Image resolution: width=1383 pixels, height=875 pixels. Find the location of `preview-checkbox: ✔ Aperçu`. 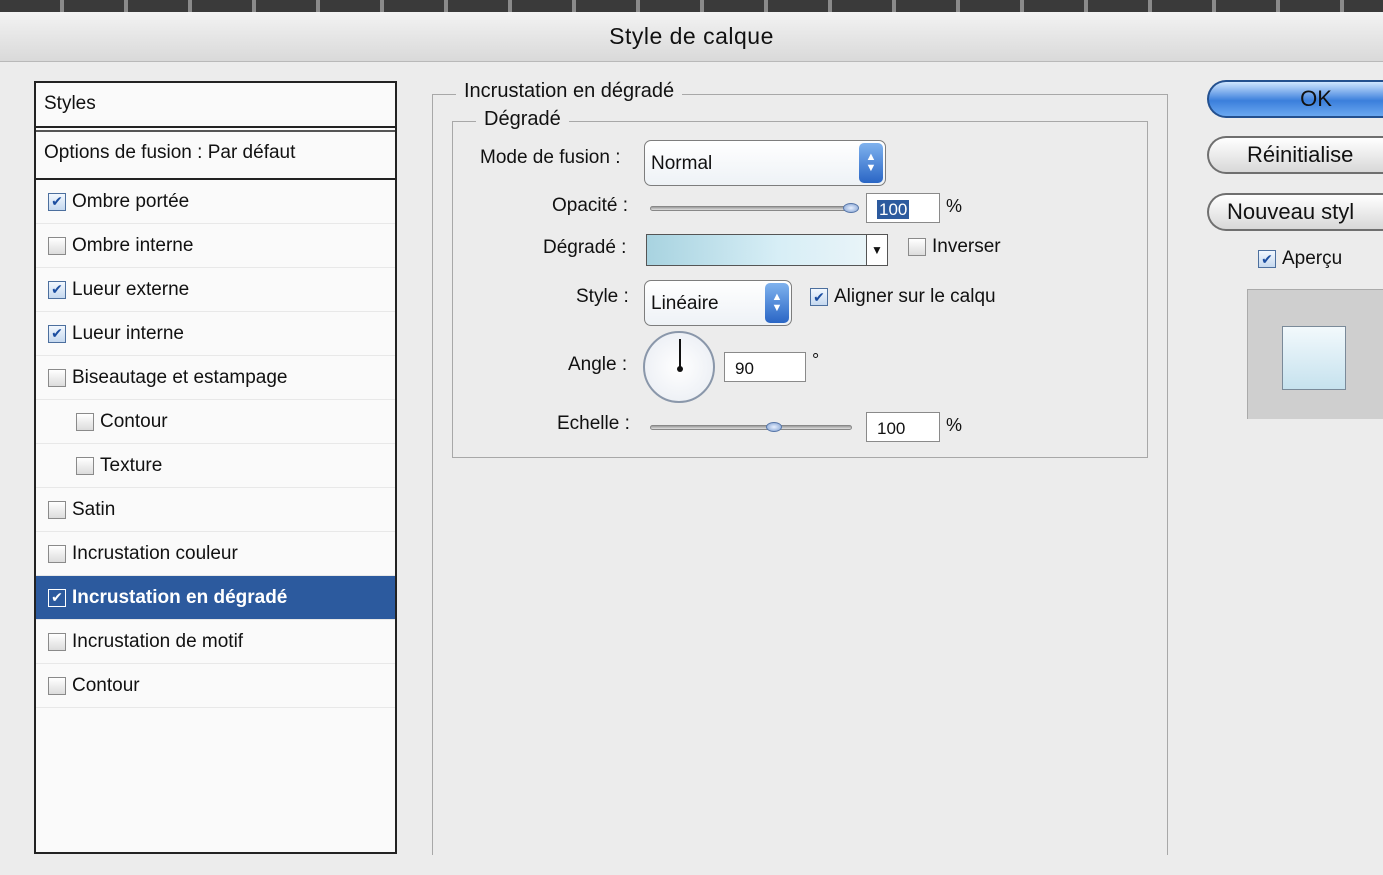

preview-checkbox: ✔ Aperçu is located at coordinates (1300, 259).